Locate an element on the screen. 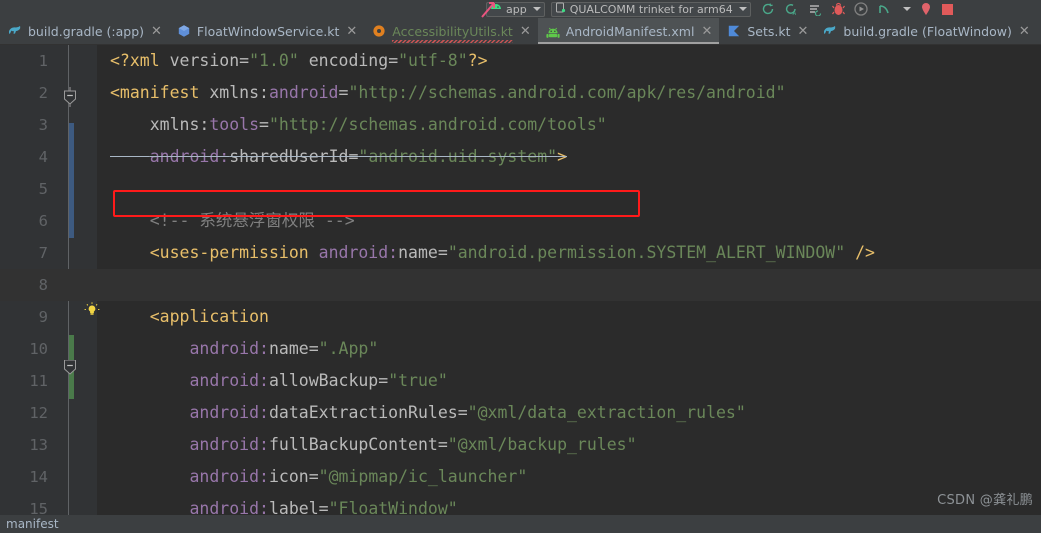 This screenshot has width=1041, height=533. code-line: 9 <application is located at coordinates (520, 317).